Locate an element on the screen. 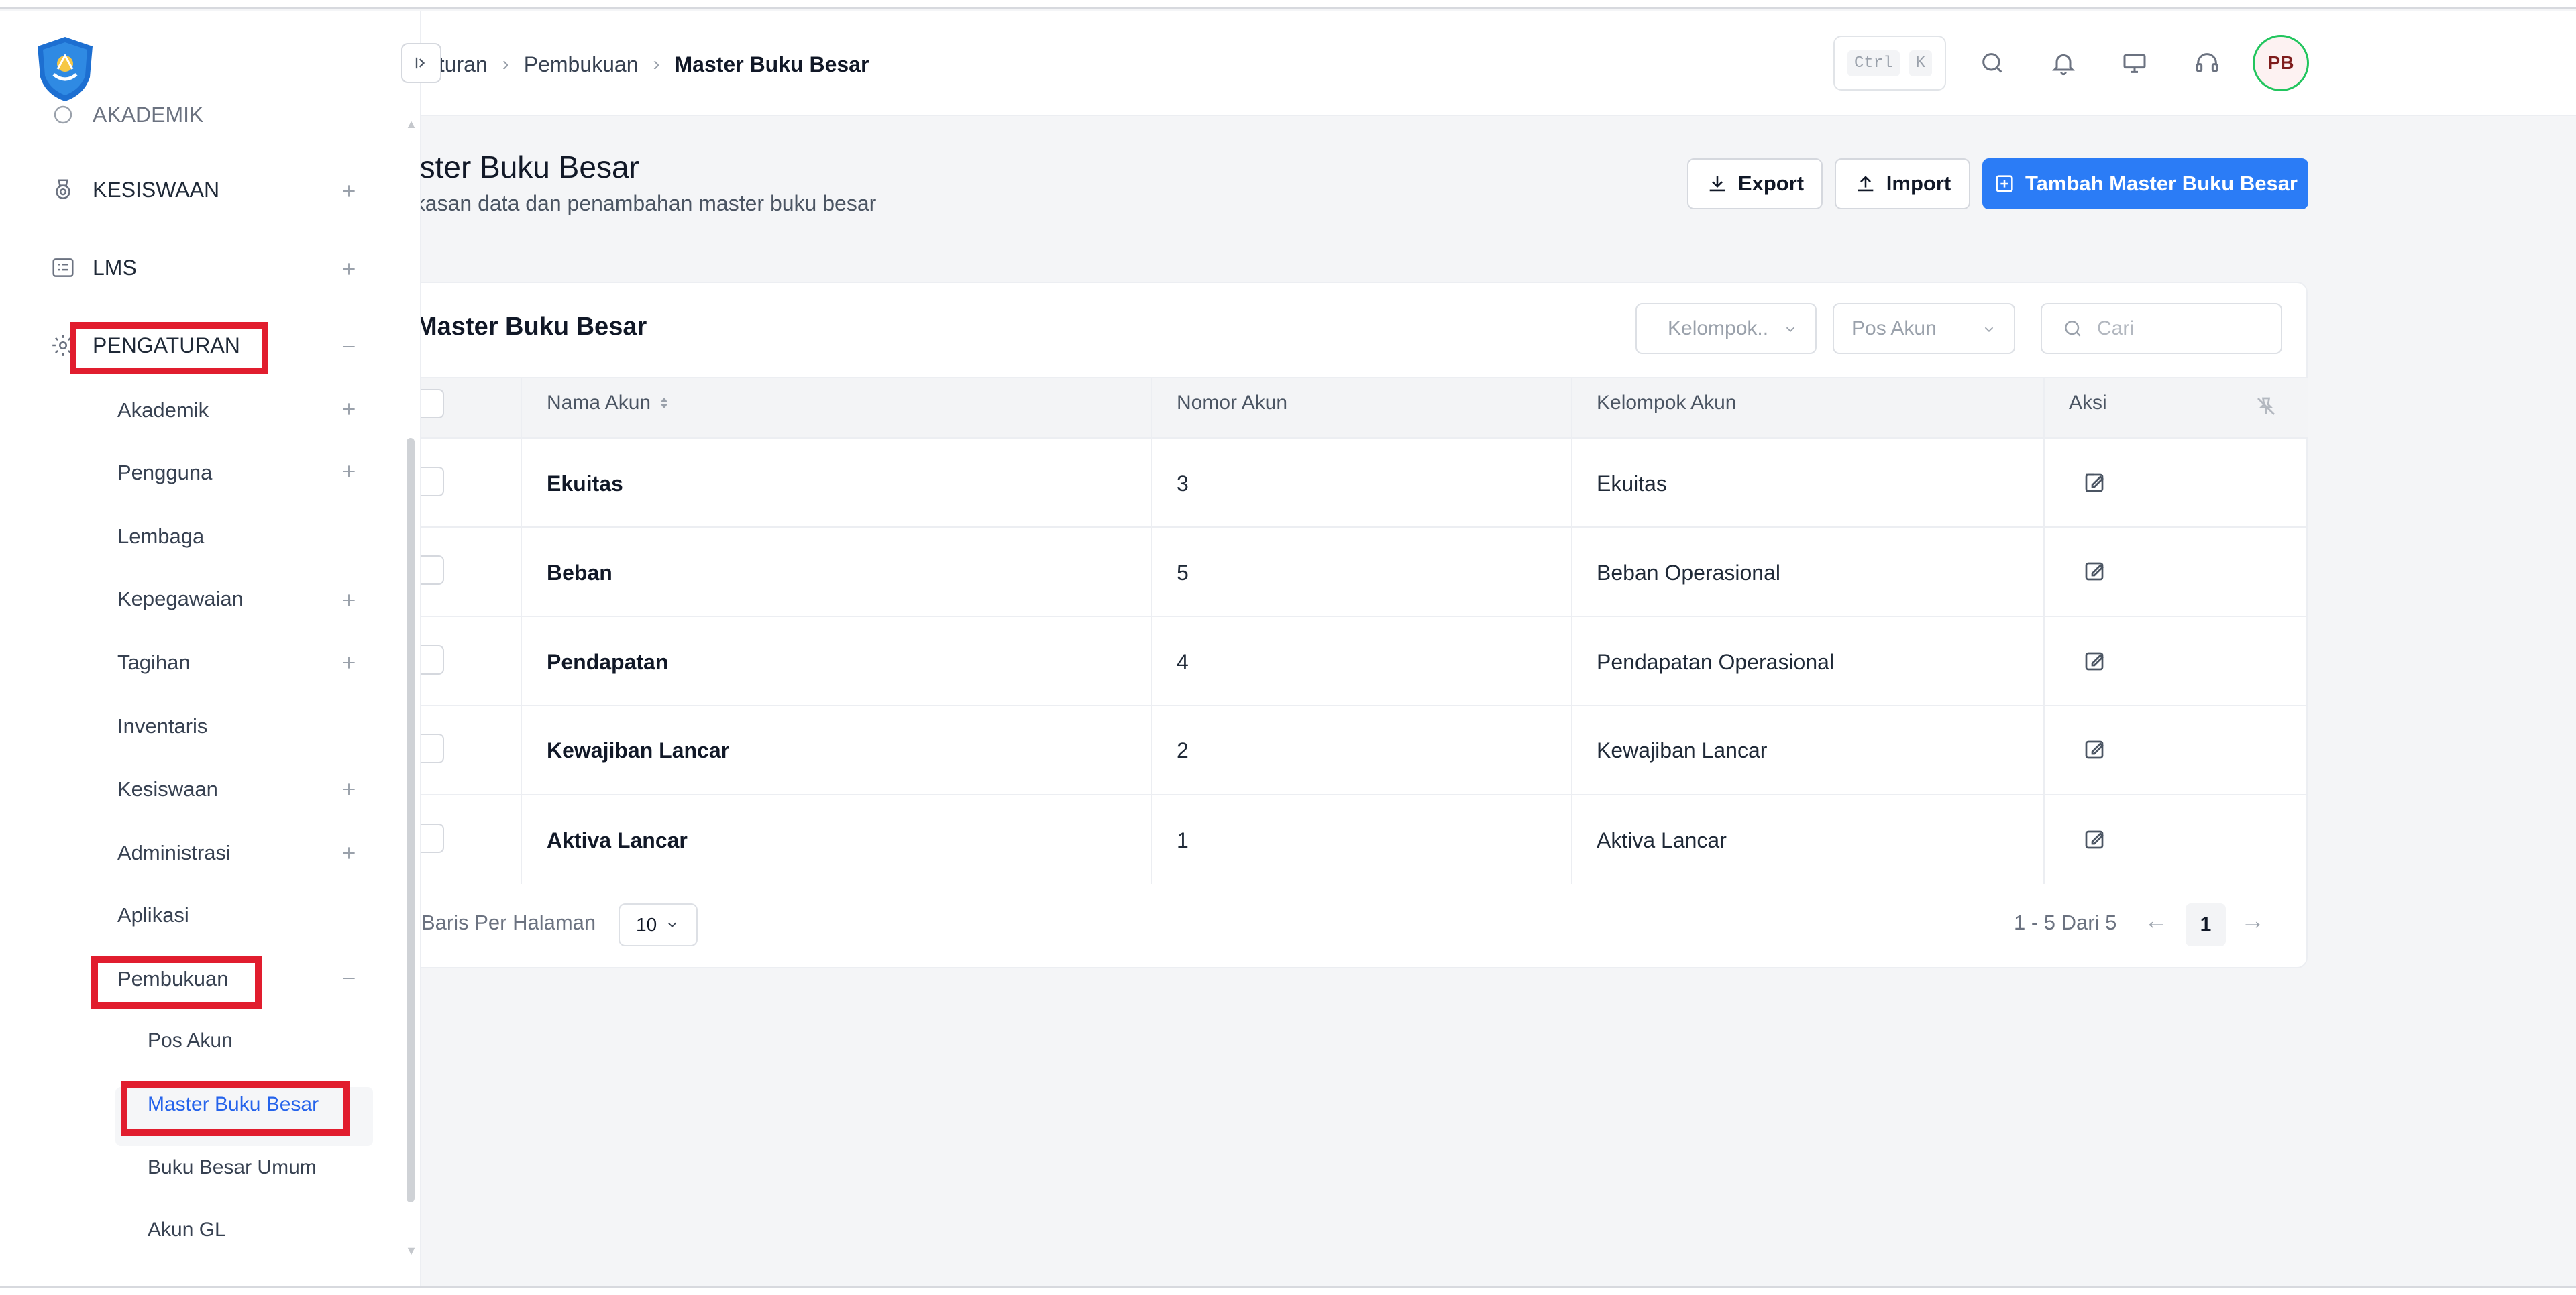 Image resolution: width=2576 pixels, height=1295 pixels. export-button: Export is located at coordinates (1755, 184).